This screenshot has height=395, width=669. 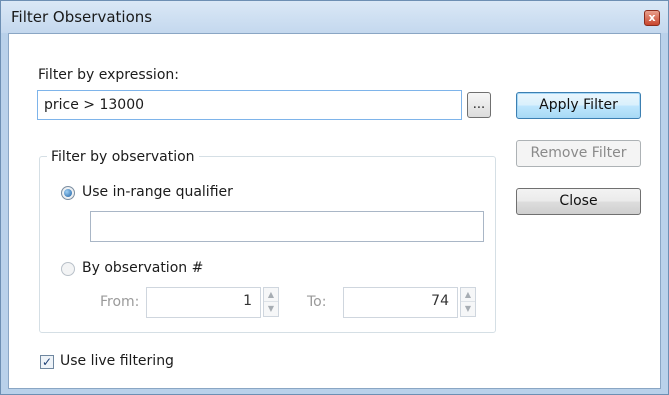 What do you see at coordinates (440, 301) in the screenshot?
I see `to-value: 74` at bounding box center [440, 301].